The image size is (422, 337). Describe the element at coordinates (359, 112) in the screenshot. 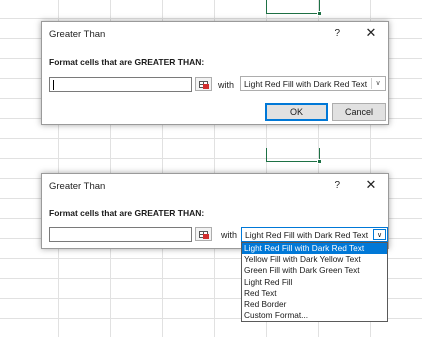

I see `cancel-button: Cancel` at that location.